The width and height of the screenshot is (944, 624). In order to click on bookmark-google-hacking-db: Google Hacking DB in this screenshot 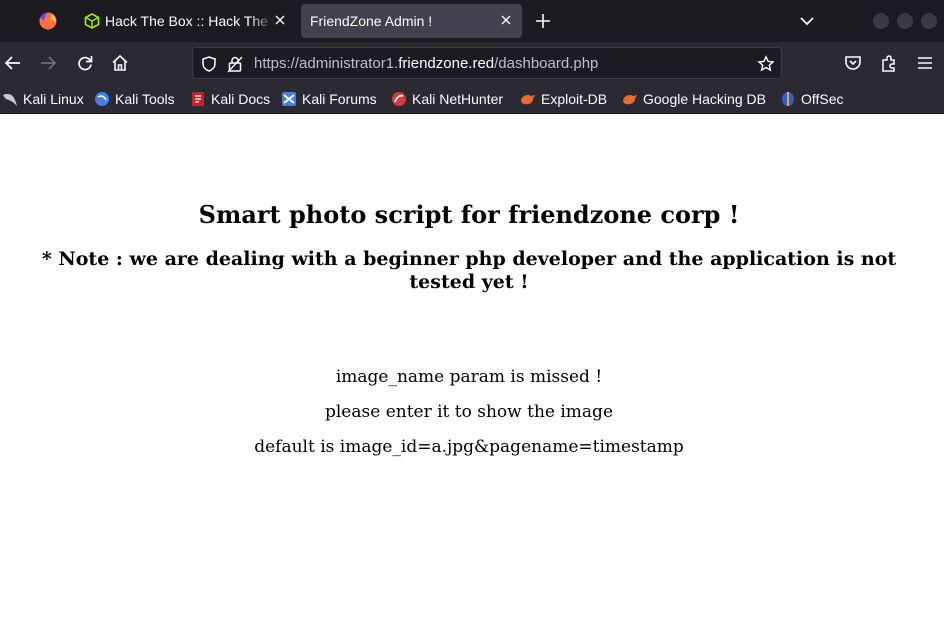, I will do `click(694, 99)`.